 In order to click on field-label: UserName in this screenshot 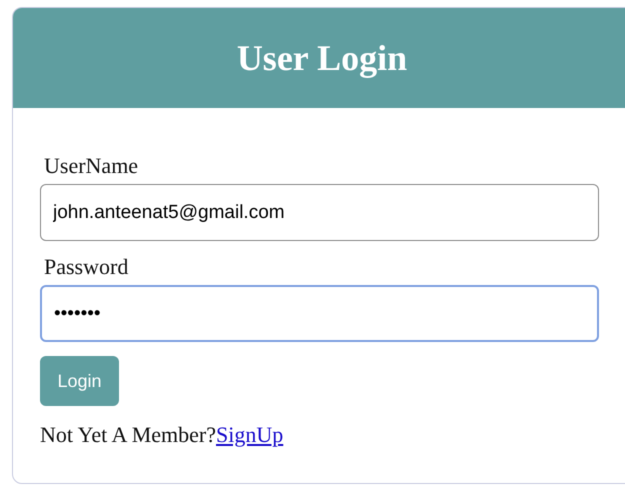, I will do `click(91, 166)`.